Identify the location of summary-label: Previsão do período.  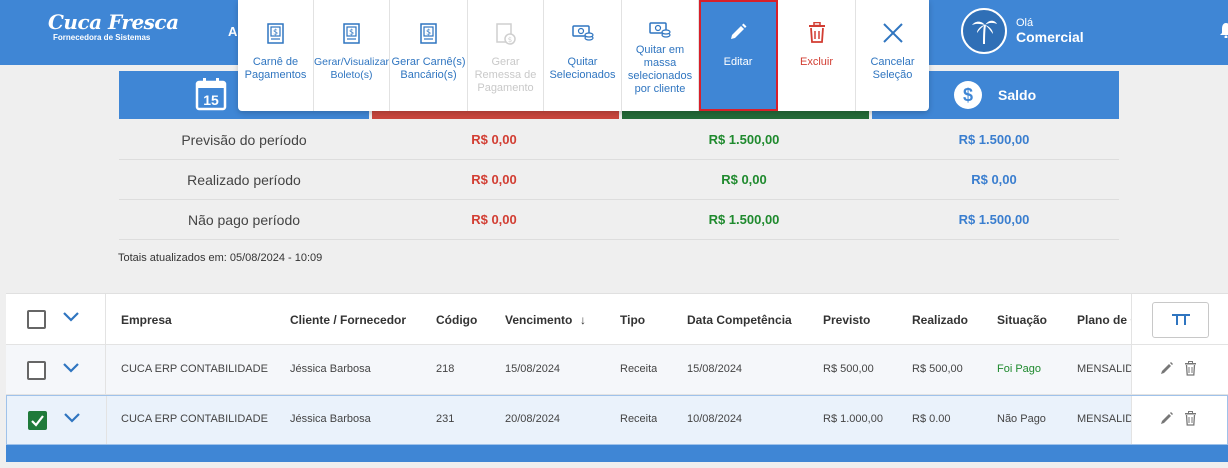
(244, 140).